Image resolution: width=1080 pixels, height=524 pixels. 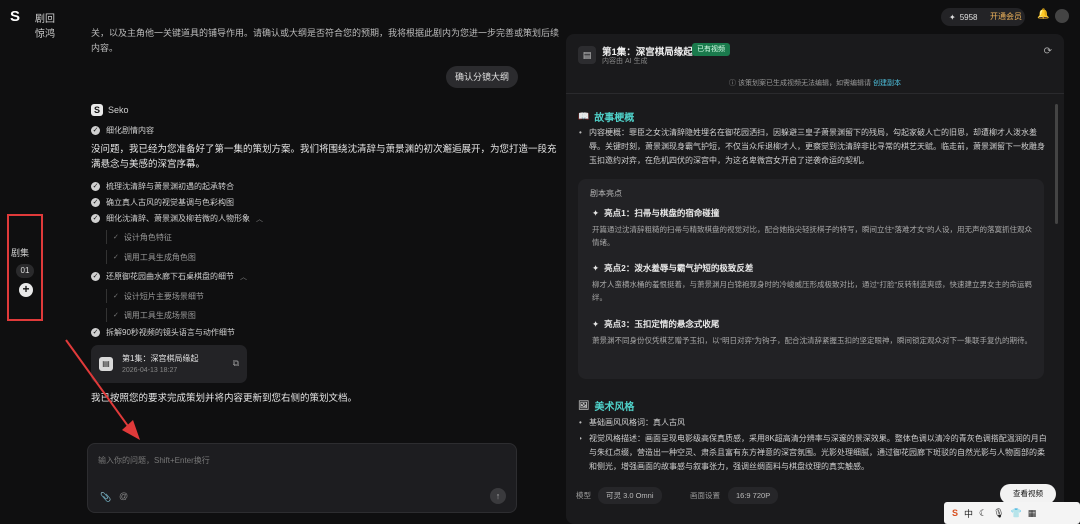 I want to click on member-button: 开通会员, so click(x=1006, y=16).